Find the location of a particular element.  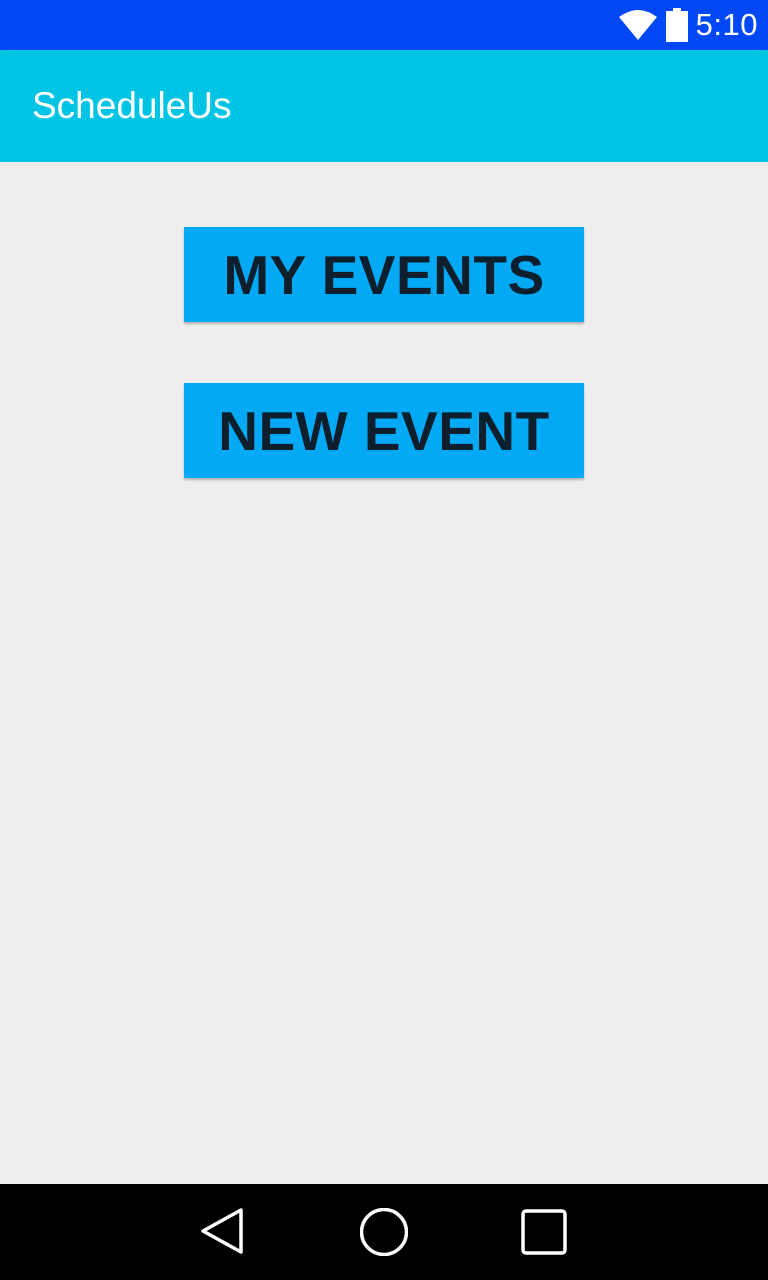

new-event-label: NEW EVENT is located at coordinates (384, 430).